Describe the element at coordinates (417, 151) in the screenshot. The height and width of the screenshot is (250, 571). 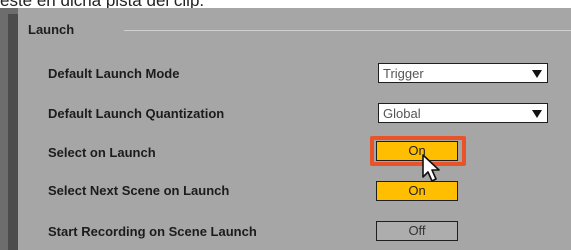
I see `select-on-launch-toggle: On` at that location.